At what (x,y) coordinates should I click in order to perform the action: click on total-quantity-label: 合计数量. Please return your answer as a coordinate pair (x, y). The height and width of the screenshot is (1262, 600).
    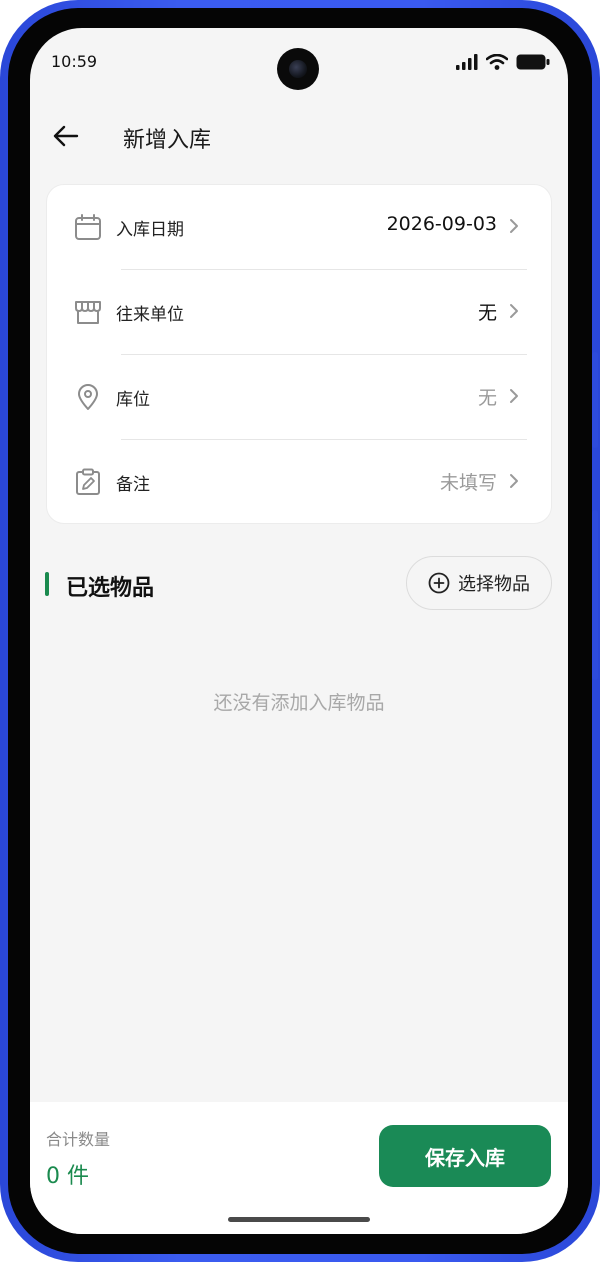
    Looking at the image, I should click on (78, 1139).